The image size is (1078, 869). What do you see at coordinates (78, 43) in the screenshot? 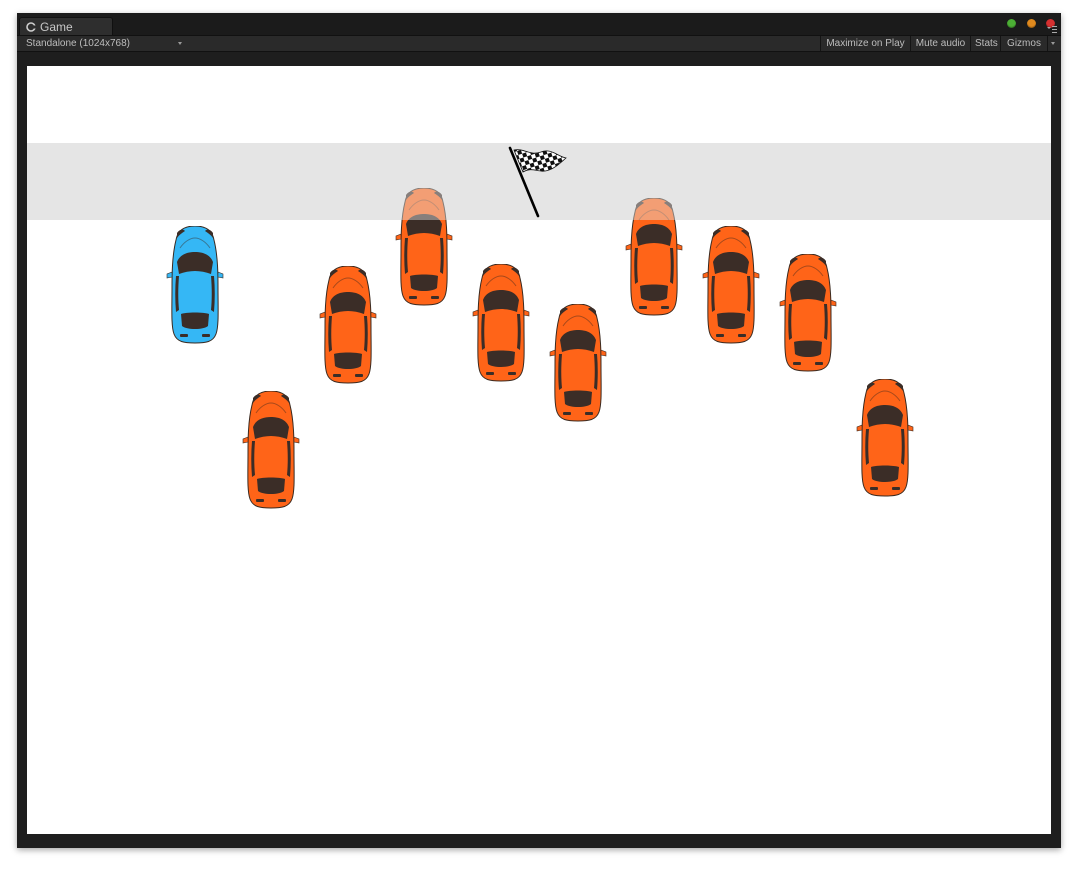
I see `resolution-label: Standalone (1024x768)` at bounding box center [78, 43].